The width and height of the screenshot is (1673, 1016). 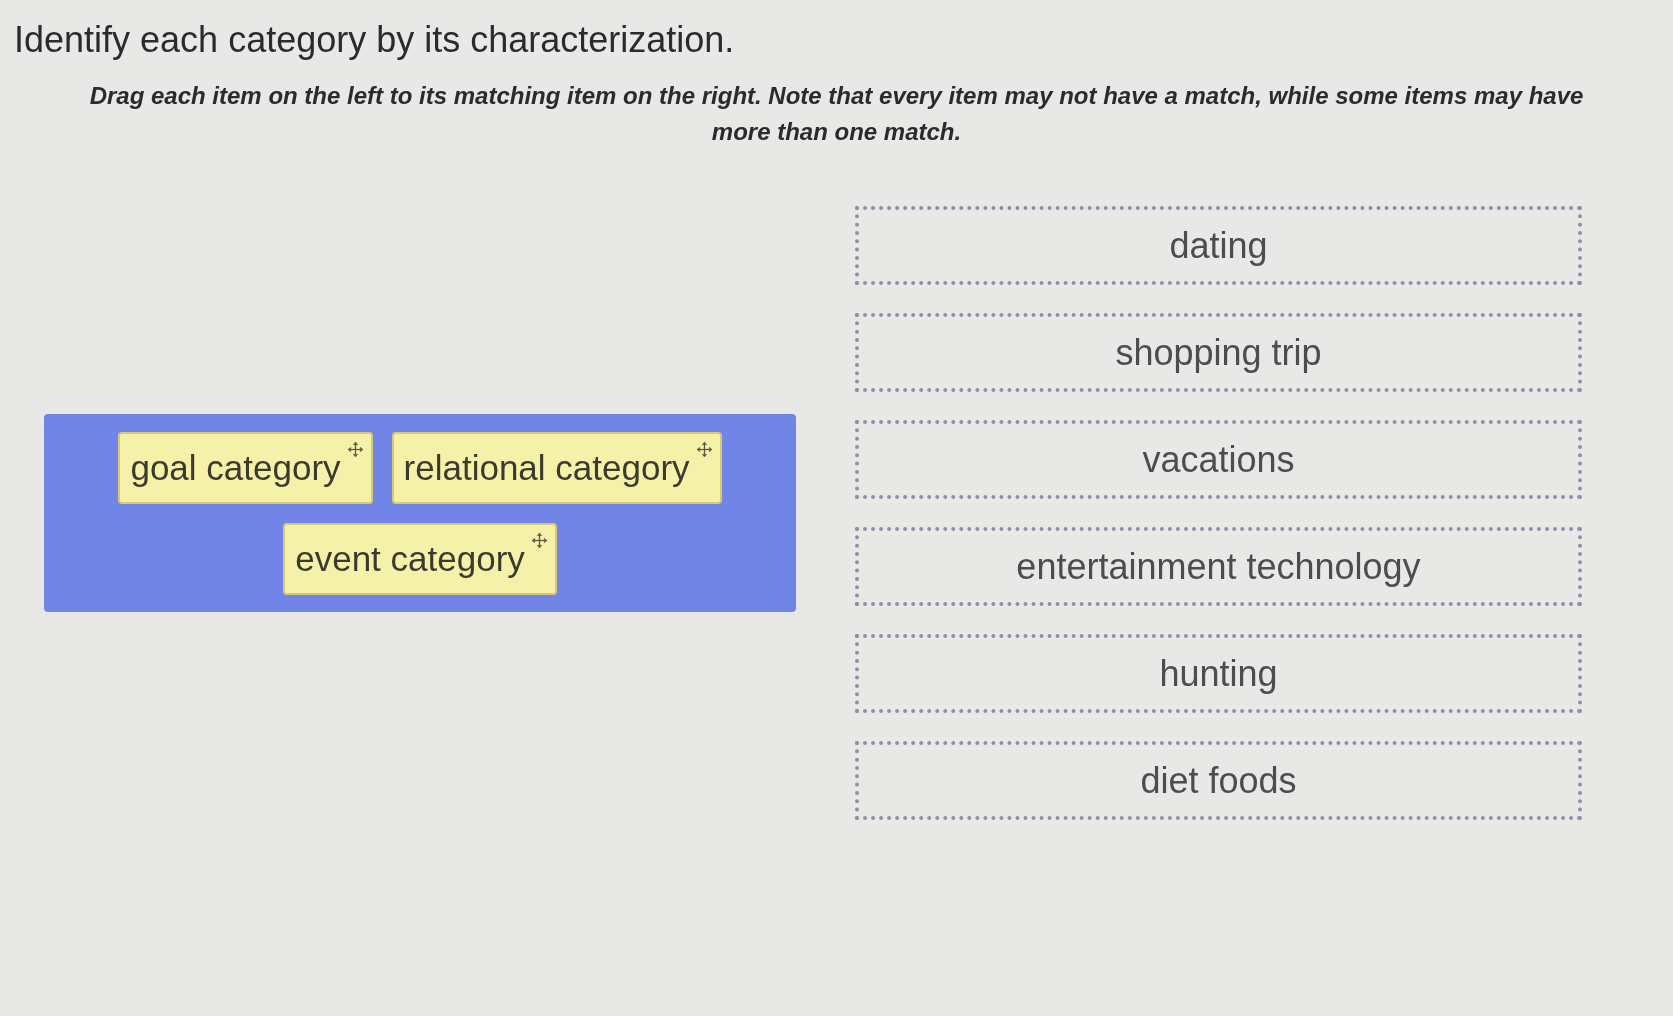 I want to click on drop-zone: vacations, so click(x=1218, y=459).